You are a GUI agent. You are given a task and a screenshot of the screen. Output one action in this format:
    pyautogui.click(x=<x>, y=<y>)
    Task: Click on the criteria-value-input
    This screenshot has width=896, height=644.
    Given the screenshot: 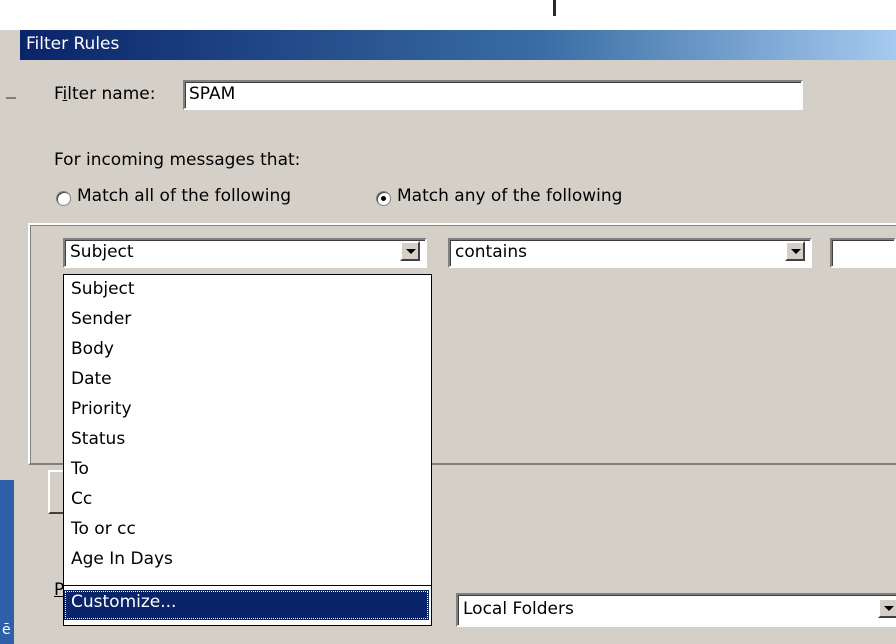 What is the action you would take?
    pyautogui.click(x=863, y=253)
    